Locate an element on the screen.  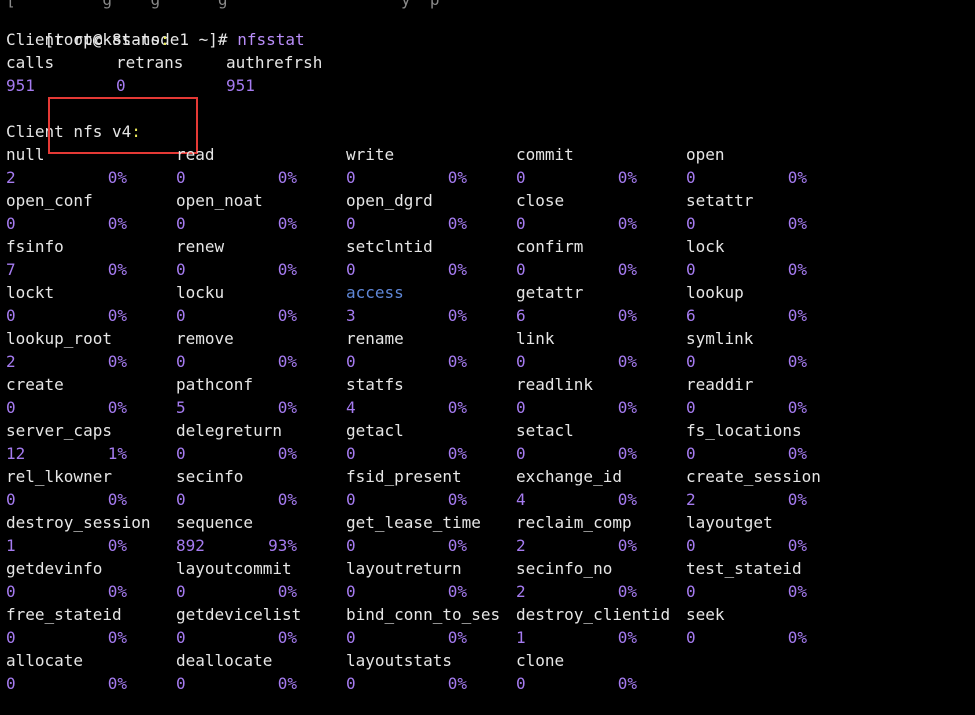
nfs-op-count-close: 0 is located at coordinates (521, 223).